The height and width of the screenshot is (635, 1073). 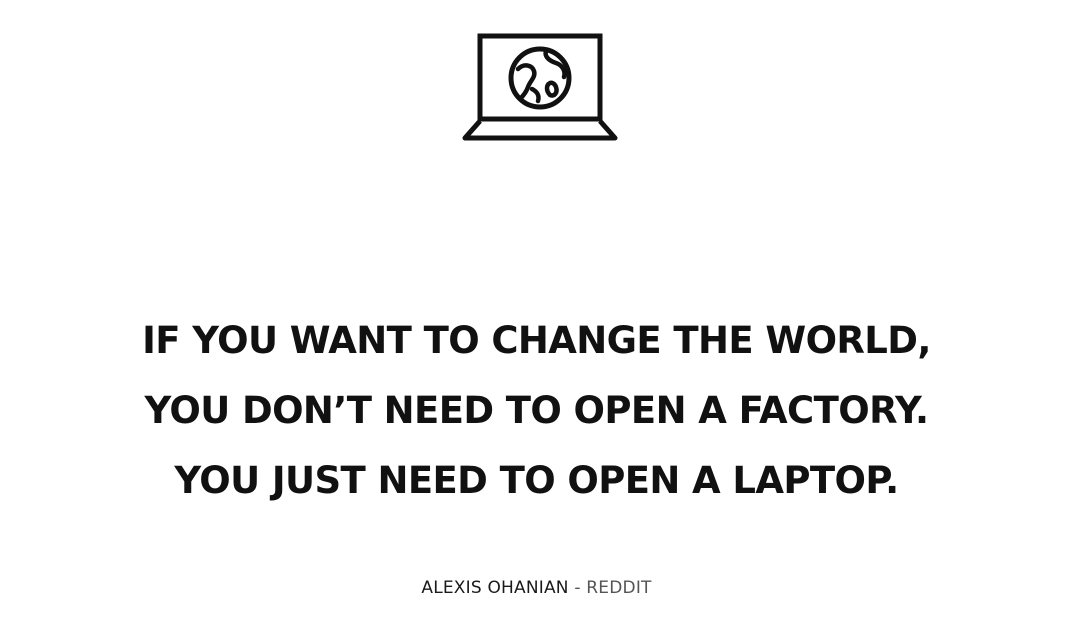 What do you see at coordinates (536, 340) in the screenshot?
I see `quote-line-1: IF YOU WANT TO CHANGE THE WORLD,` at bounding box center [536, 340].